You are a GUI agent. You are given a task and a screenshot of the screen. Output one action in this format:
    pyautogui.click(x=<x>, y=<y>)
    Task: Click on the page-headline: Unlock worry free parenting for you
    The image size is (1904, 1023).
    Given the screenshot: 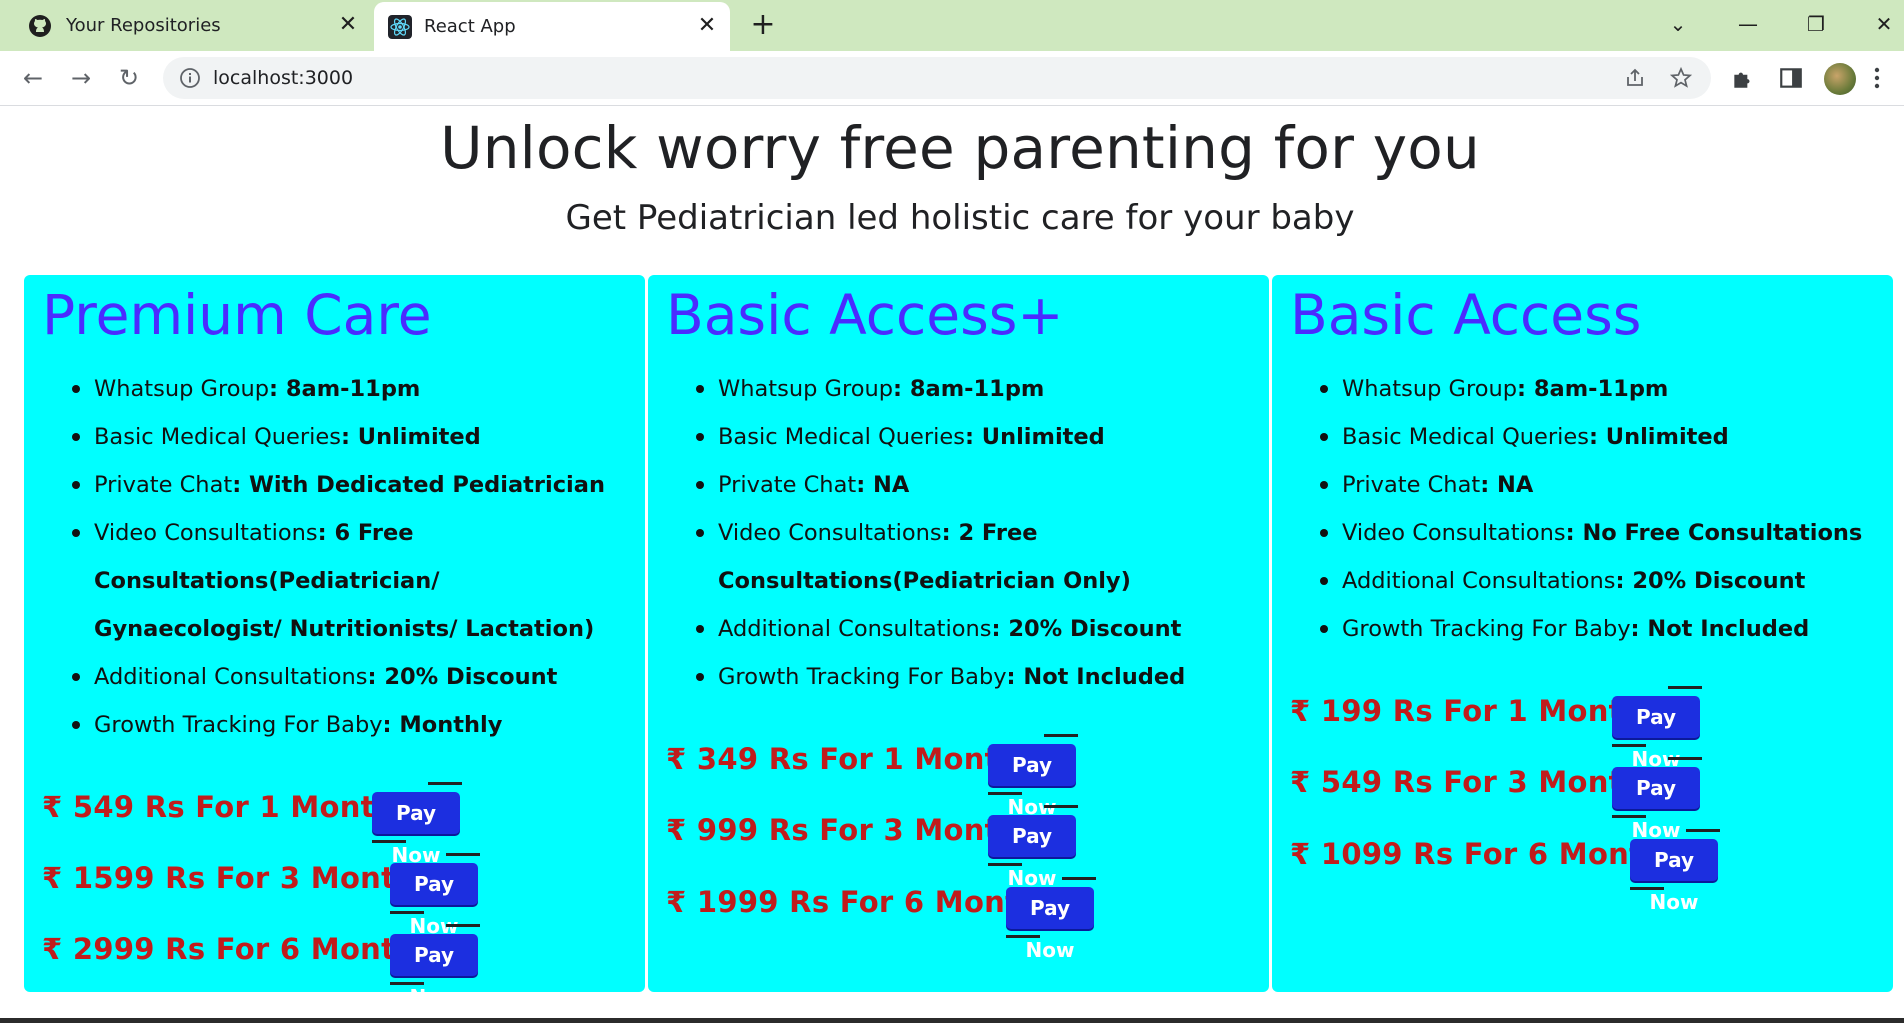 What is the action you would take?
    pyautogui.click(x=960, y=148)
    